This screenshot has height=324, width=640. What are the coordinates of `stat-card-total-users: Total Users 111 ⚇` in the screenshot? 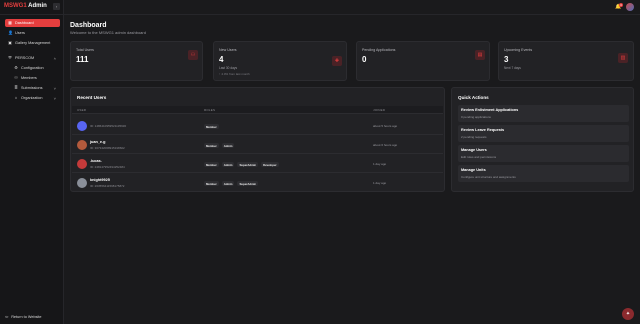 It's located at (136, 61).